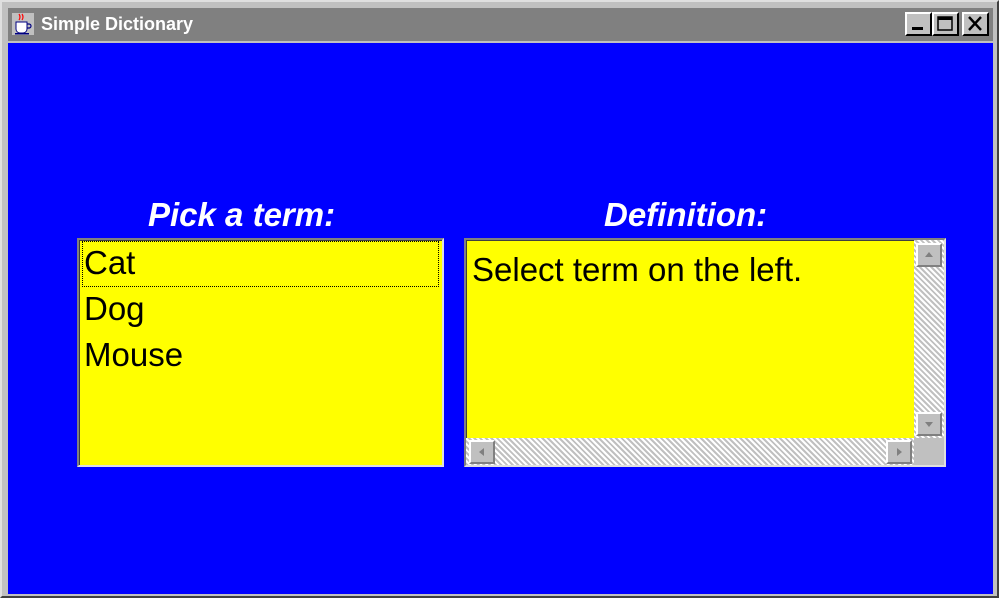 The height and width of the screenshot is (598, 999). I want to click on arrow-right-icon, so click(899, 452).